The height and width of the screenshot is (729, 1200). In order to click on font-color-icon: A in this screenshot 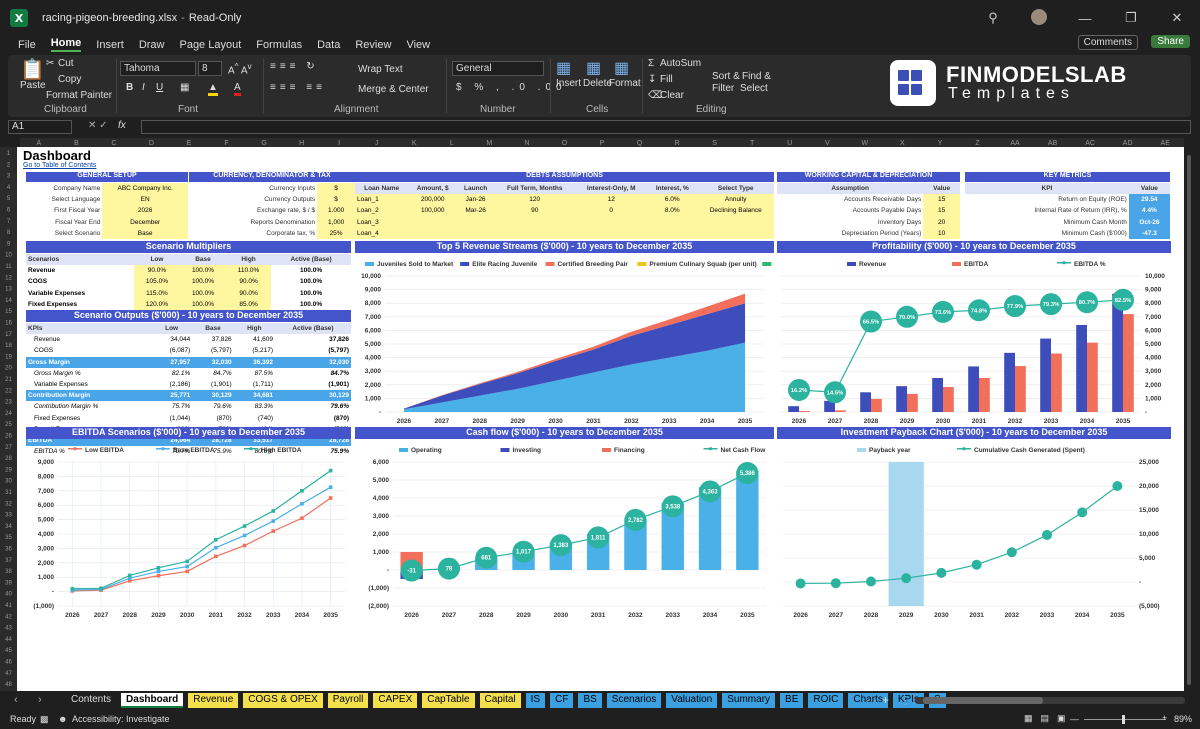, I will do `click(237, 89)`.